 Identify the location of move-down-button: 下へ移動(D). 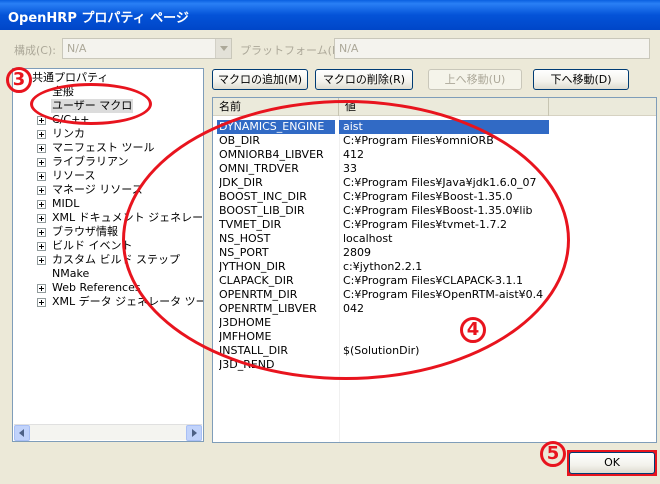
(581, 79).